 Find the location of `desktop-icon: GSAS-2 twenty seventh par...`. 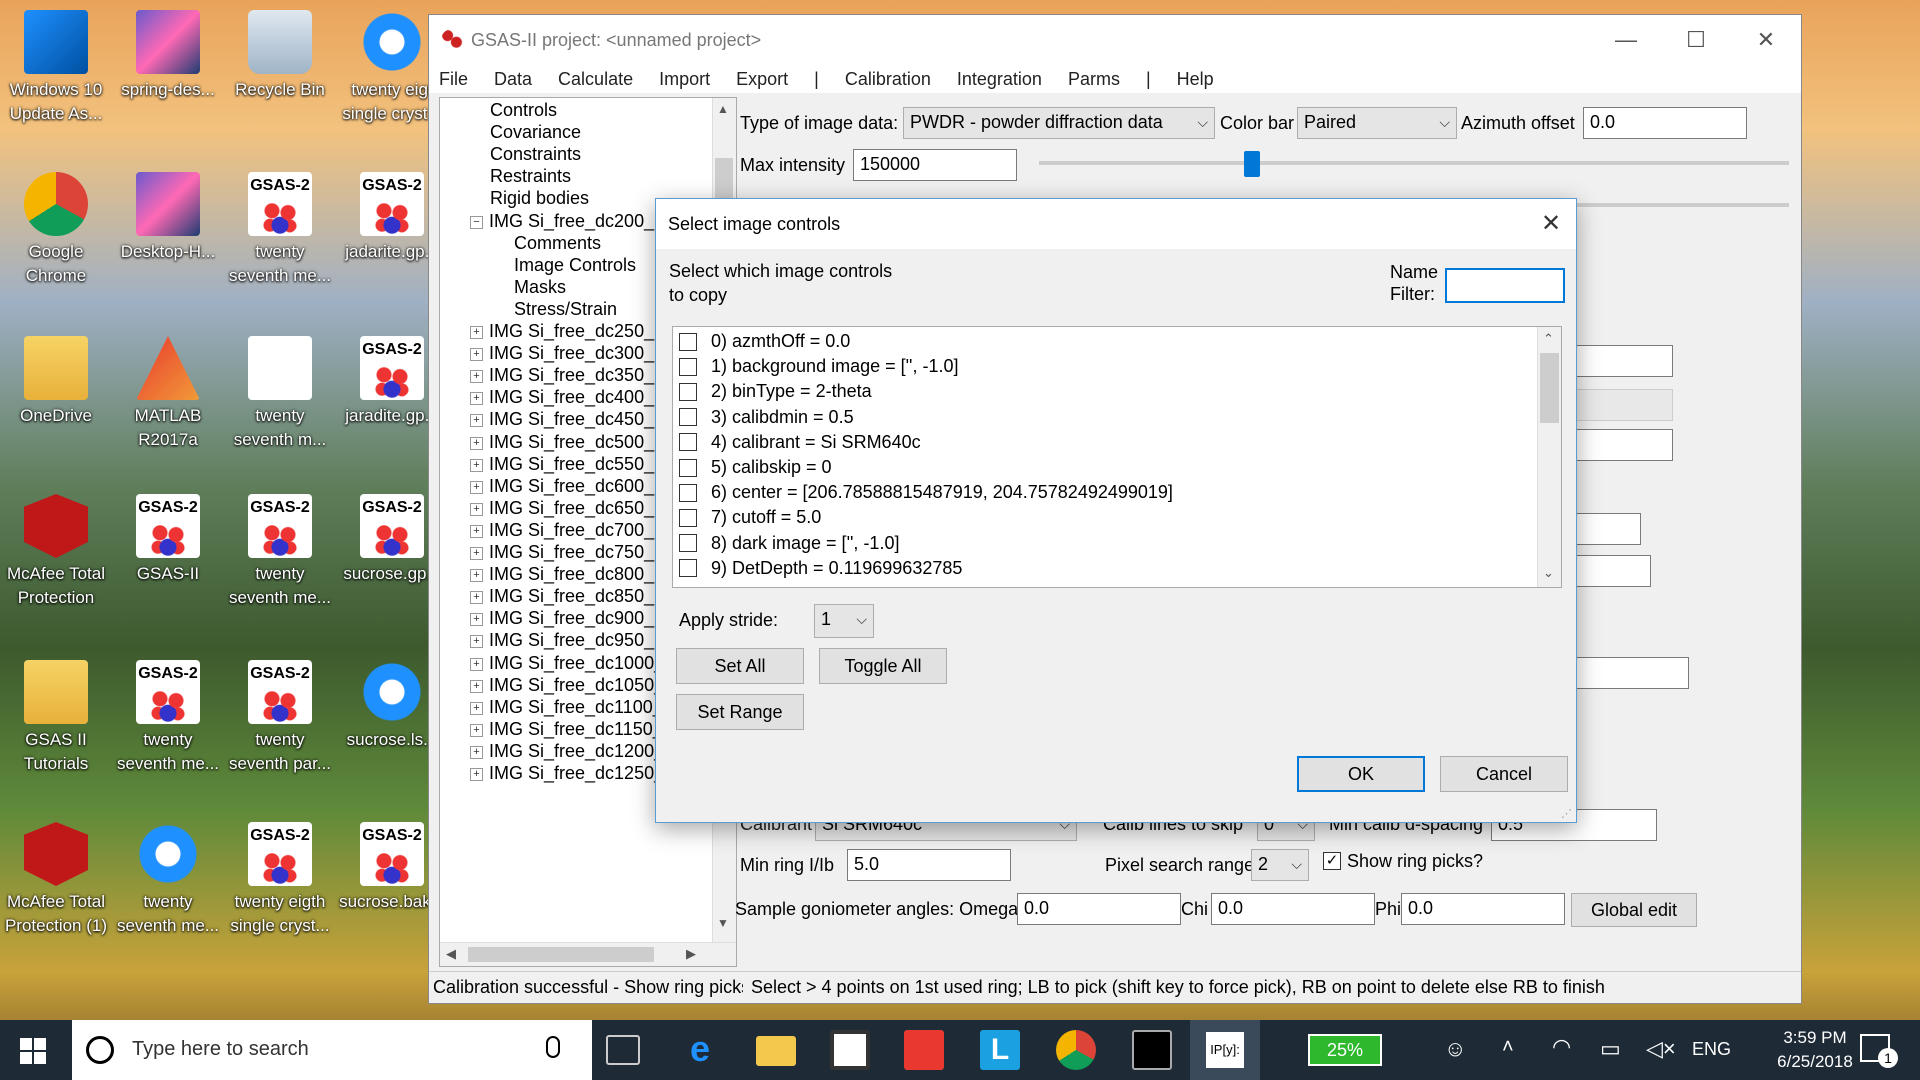

desktop-icon: GSAS-2 twenty seventh par... is located at coordinates (280, 718).